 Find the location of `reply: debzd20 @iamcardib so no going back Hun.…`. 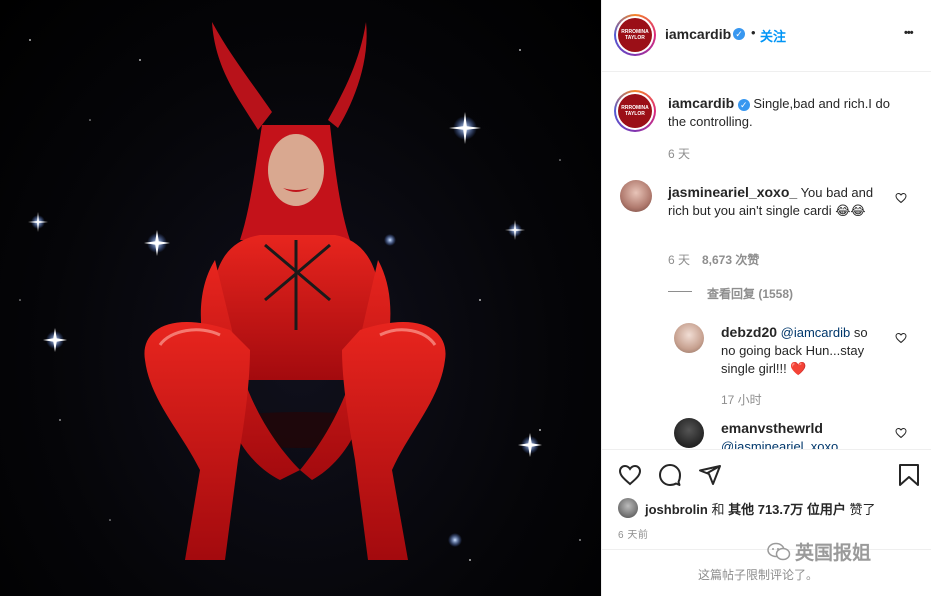

reply: debzd20 @iamcardib so no going back Hun.… is located at coordinates (801, 350).